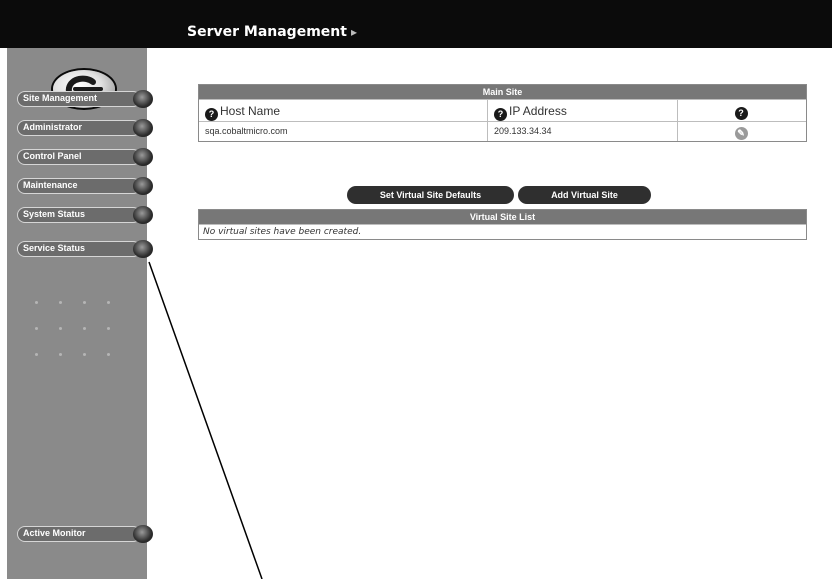 This screenshot has width=832, height=579. Describe the element at coordinates (502, 92) in the screenshot. I see `main-site-heading: Main Site` at that location.